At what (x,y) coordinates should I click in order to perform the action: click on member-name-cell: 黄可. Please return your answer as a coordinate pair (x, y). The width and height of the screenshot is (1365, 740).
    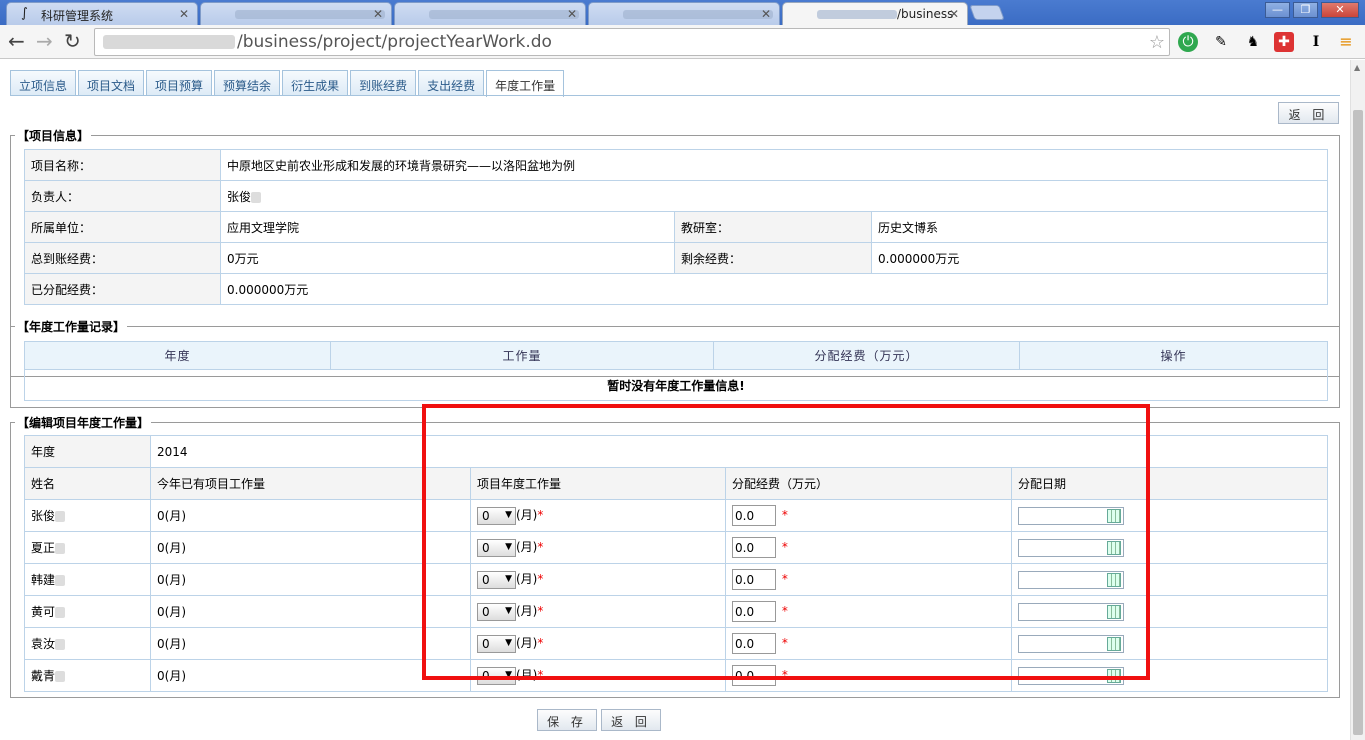
    Looking at the image, I should click on (87, 611).